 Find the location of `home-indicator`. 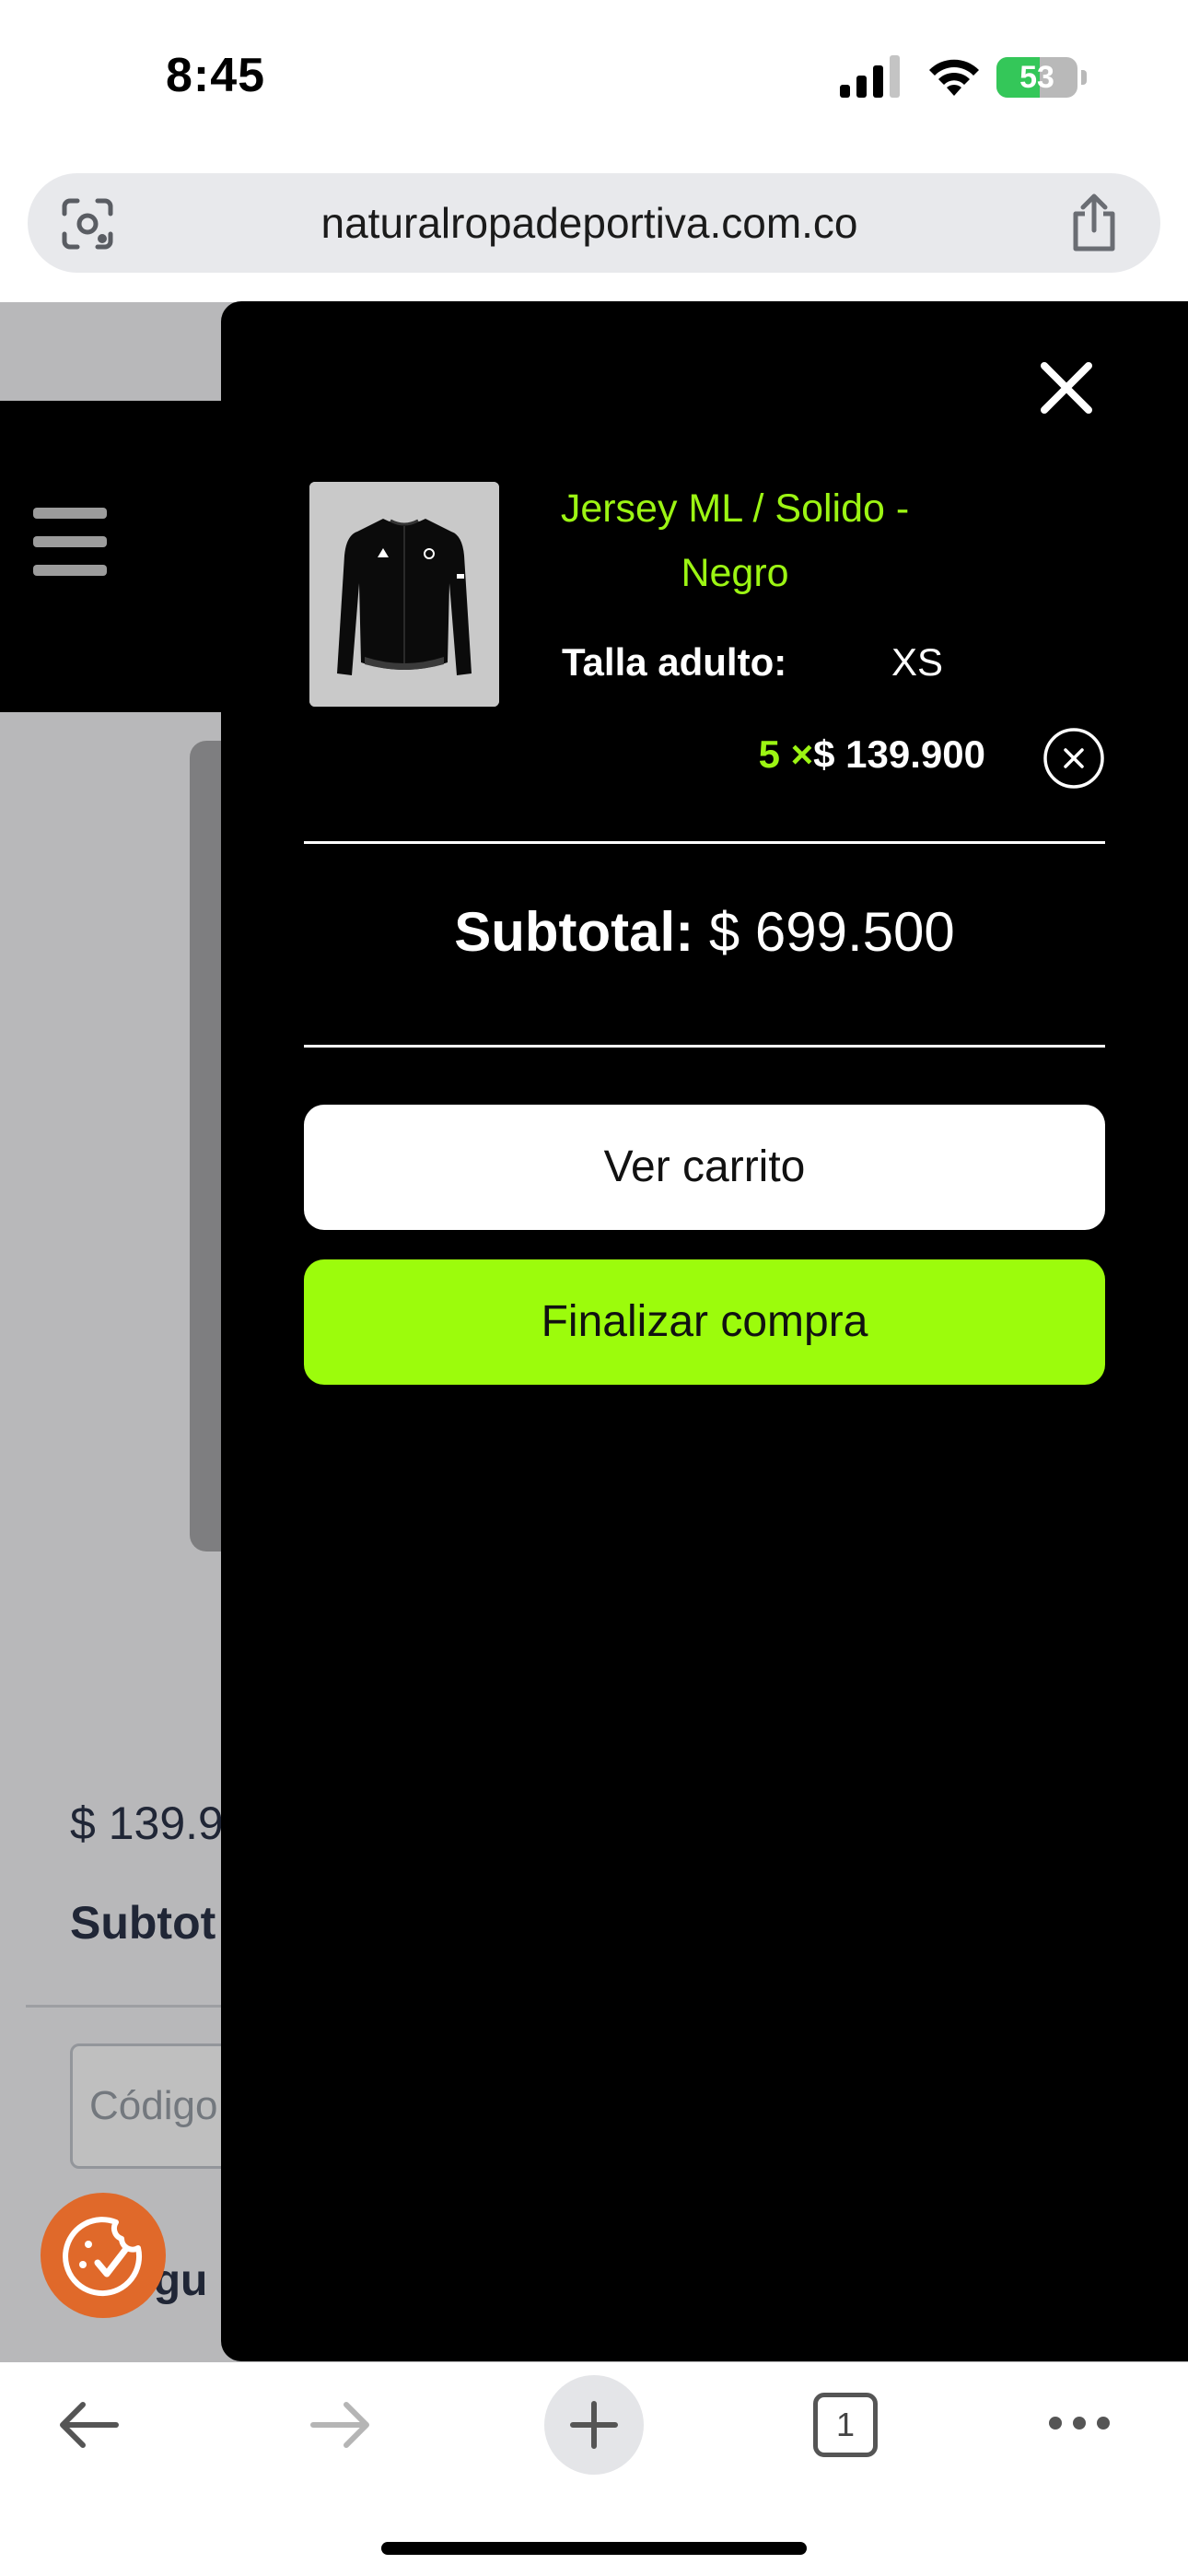

home-indicator is located at coordinates (594, 2548).